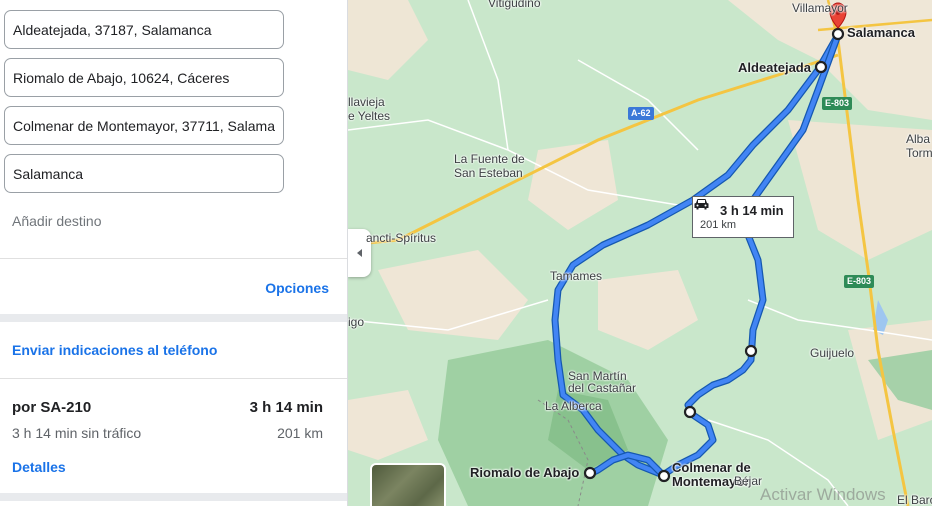 Image resolution: width=932 pixels, height=506 pixels. I want to click on place-label-colmenar: Colmenar de, so click(711, 467).